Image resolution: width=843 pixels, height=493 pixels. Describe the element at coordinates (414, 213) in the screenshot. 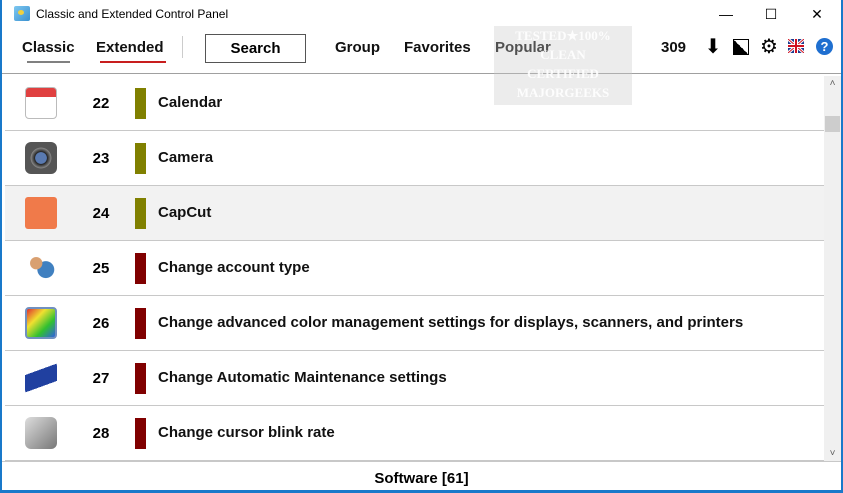

I see `list-item: 24 CapCut` at that location.